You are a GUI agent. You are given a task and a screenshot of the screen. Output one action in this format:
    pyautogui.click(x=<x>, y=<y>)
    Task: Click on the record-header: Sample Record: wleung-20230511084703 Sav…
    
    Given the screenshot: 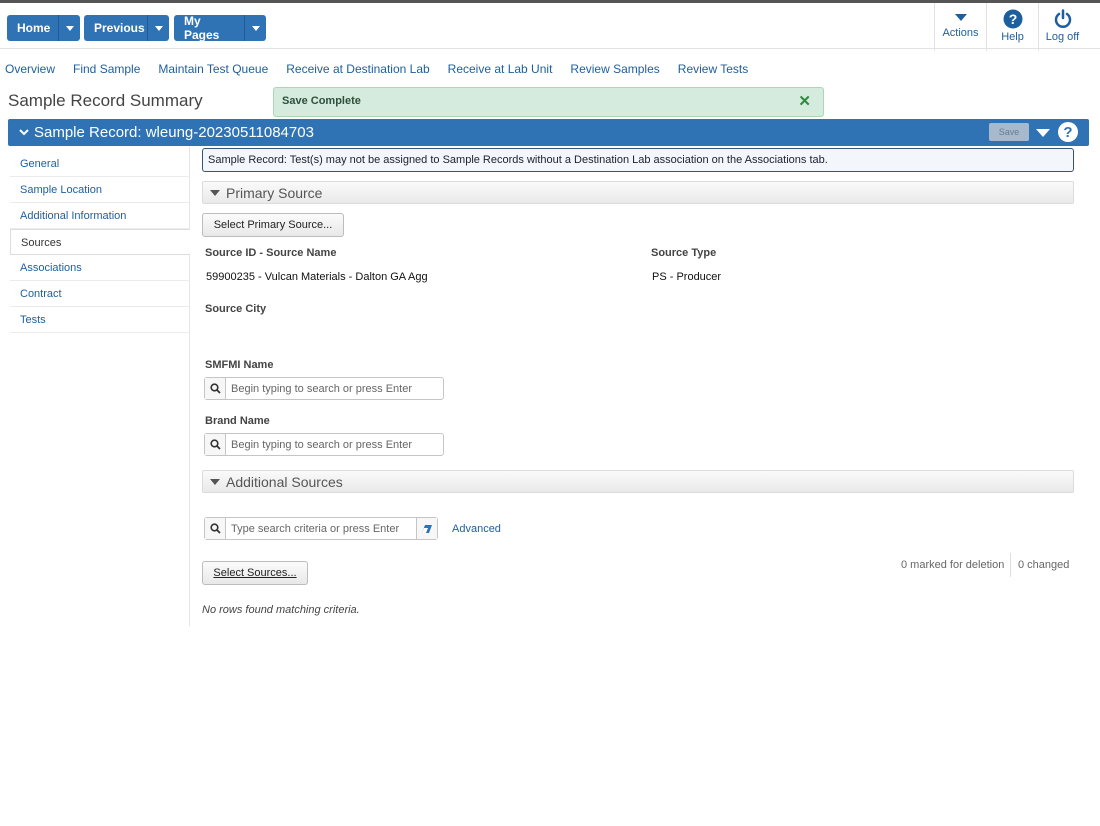 What is the action you would take?
    pyautogui.click(x=548, y=132)
    